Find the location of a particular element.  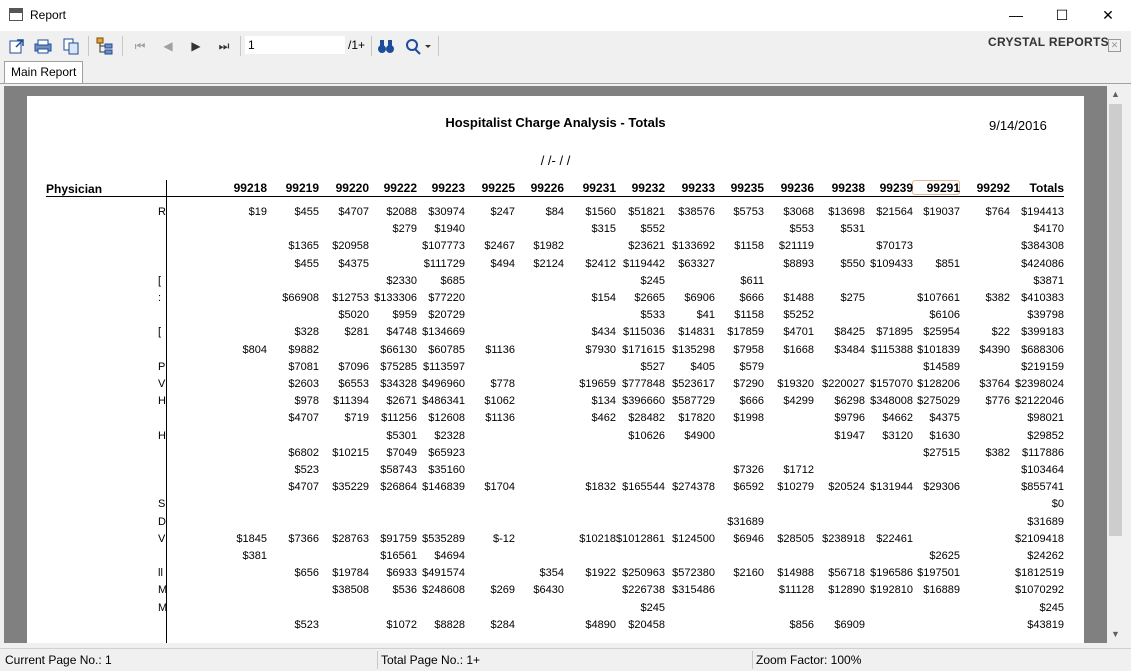

physician-name-fragment: : is located at coordinates (160, 298).